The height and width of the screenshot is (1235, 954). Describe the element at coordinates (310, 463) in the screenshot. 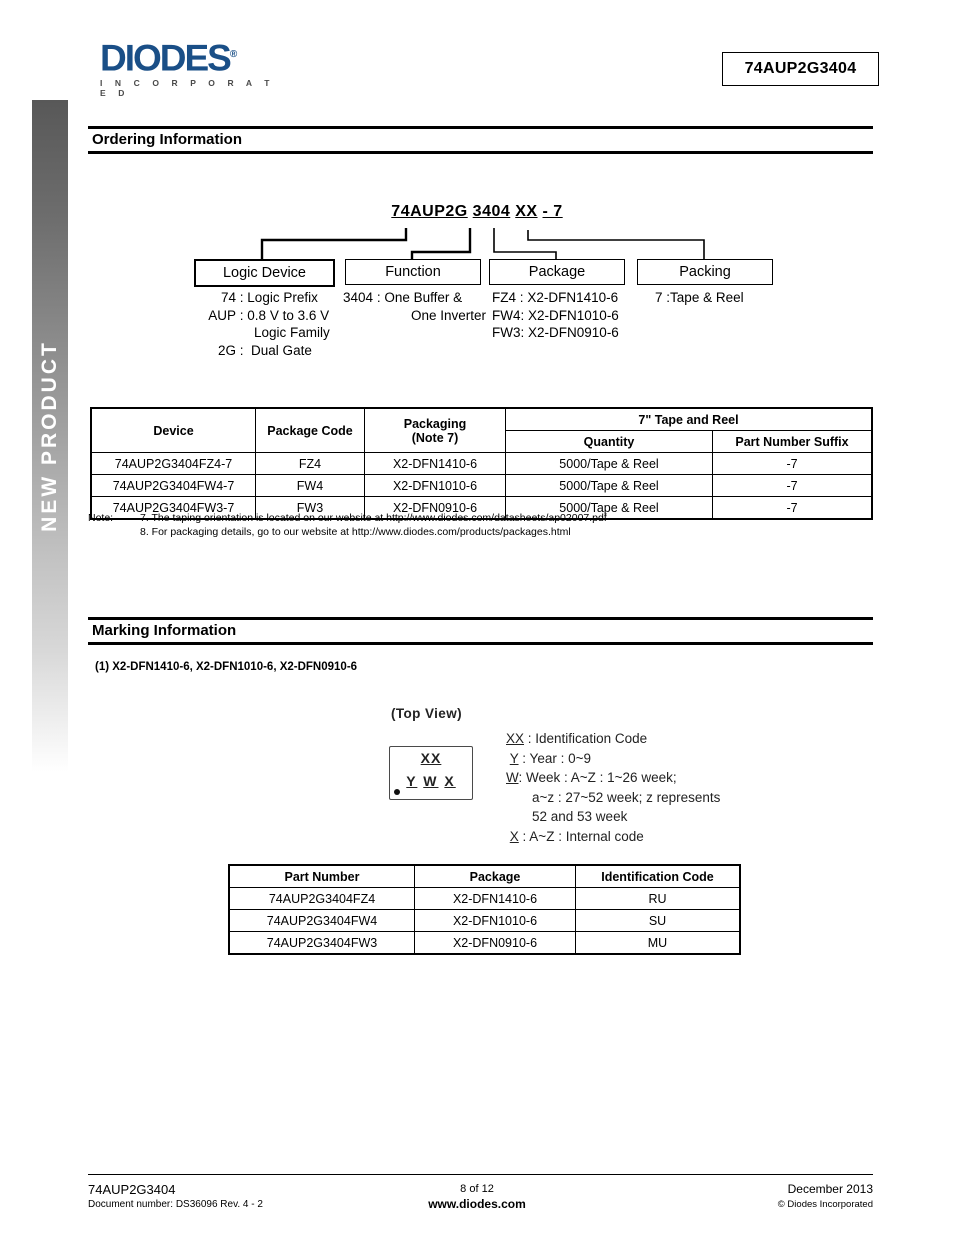

I see `cell-package-code: FZ4` at that location.